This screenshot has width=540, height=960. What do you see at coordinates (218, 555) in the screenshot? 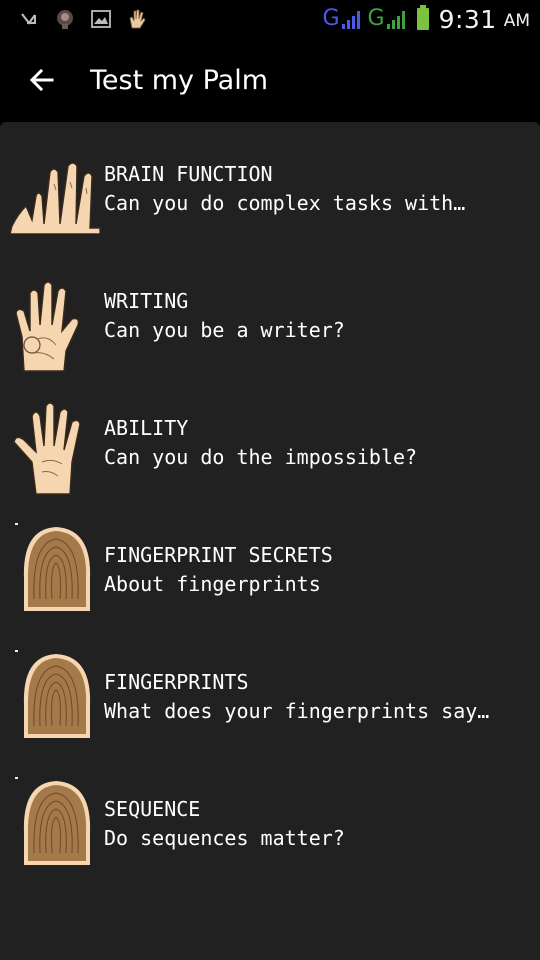
I see `item-title: FINGERPRINT SECRETS` at bounding box center [218, 555].